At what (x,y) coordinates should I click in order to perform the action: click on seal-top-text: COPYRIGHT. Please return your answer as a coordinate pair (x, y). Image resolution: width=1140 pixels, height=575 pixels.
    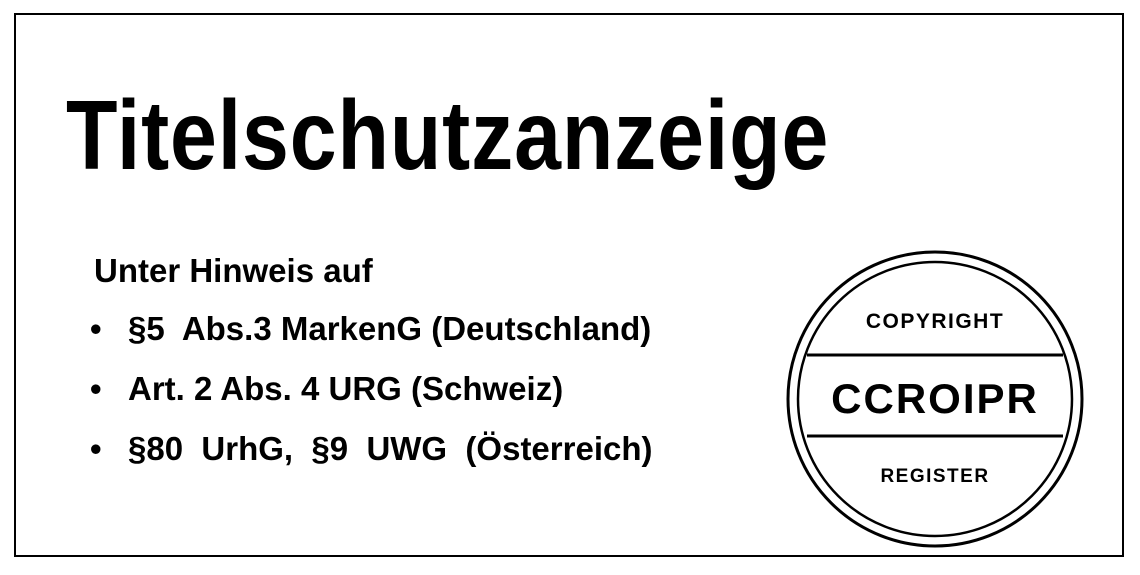
    Looking at the image, I should click on (935, 321).